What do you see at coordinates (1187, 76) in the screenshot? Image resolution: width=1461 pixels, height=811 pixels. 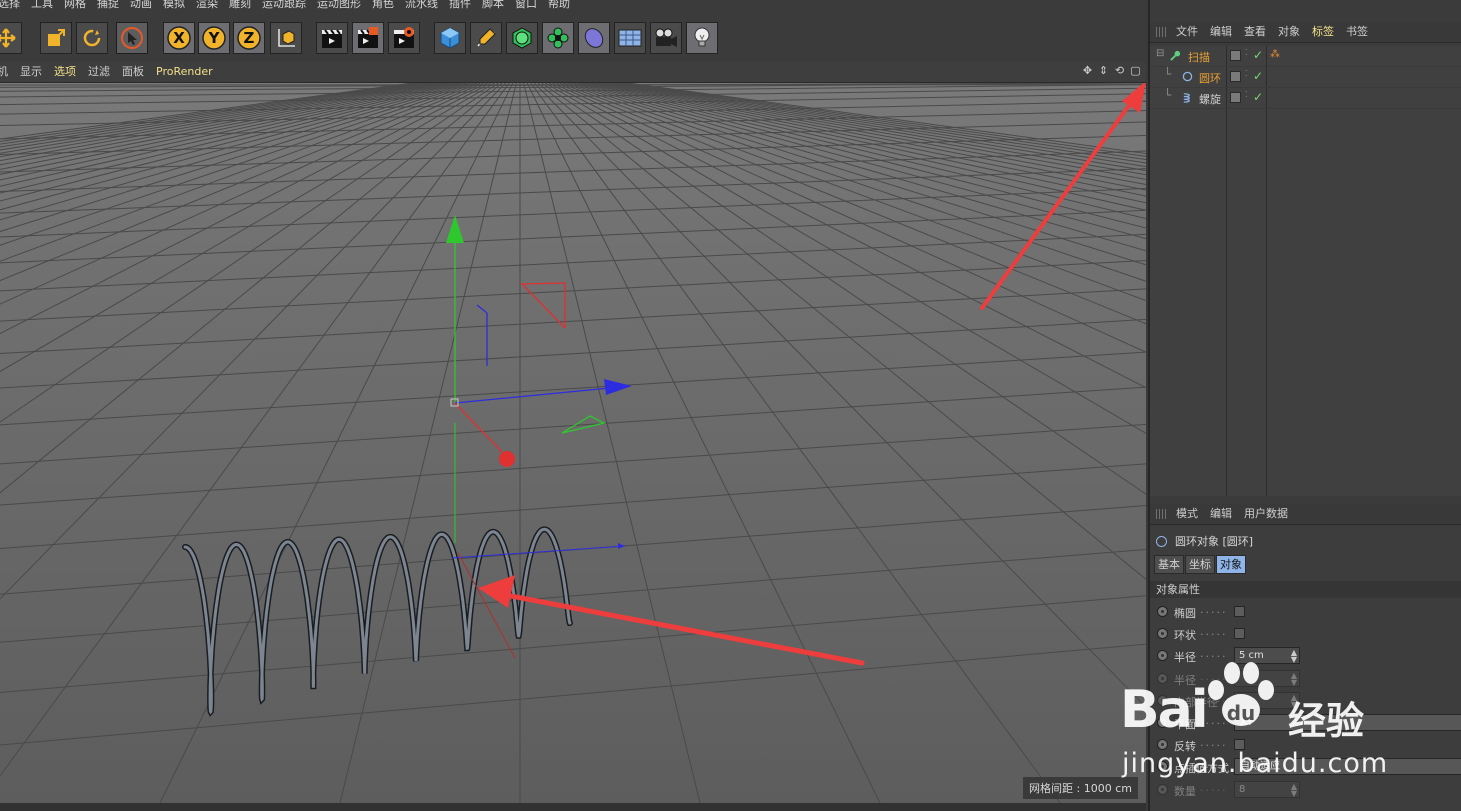 I see `circle-spline-icon` at bounding box center [1187, 76].